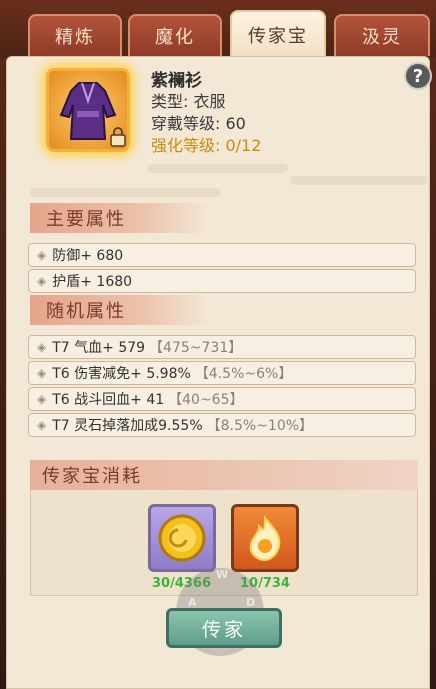  I want to click on material-slot-fire, so click(265, 538).